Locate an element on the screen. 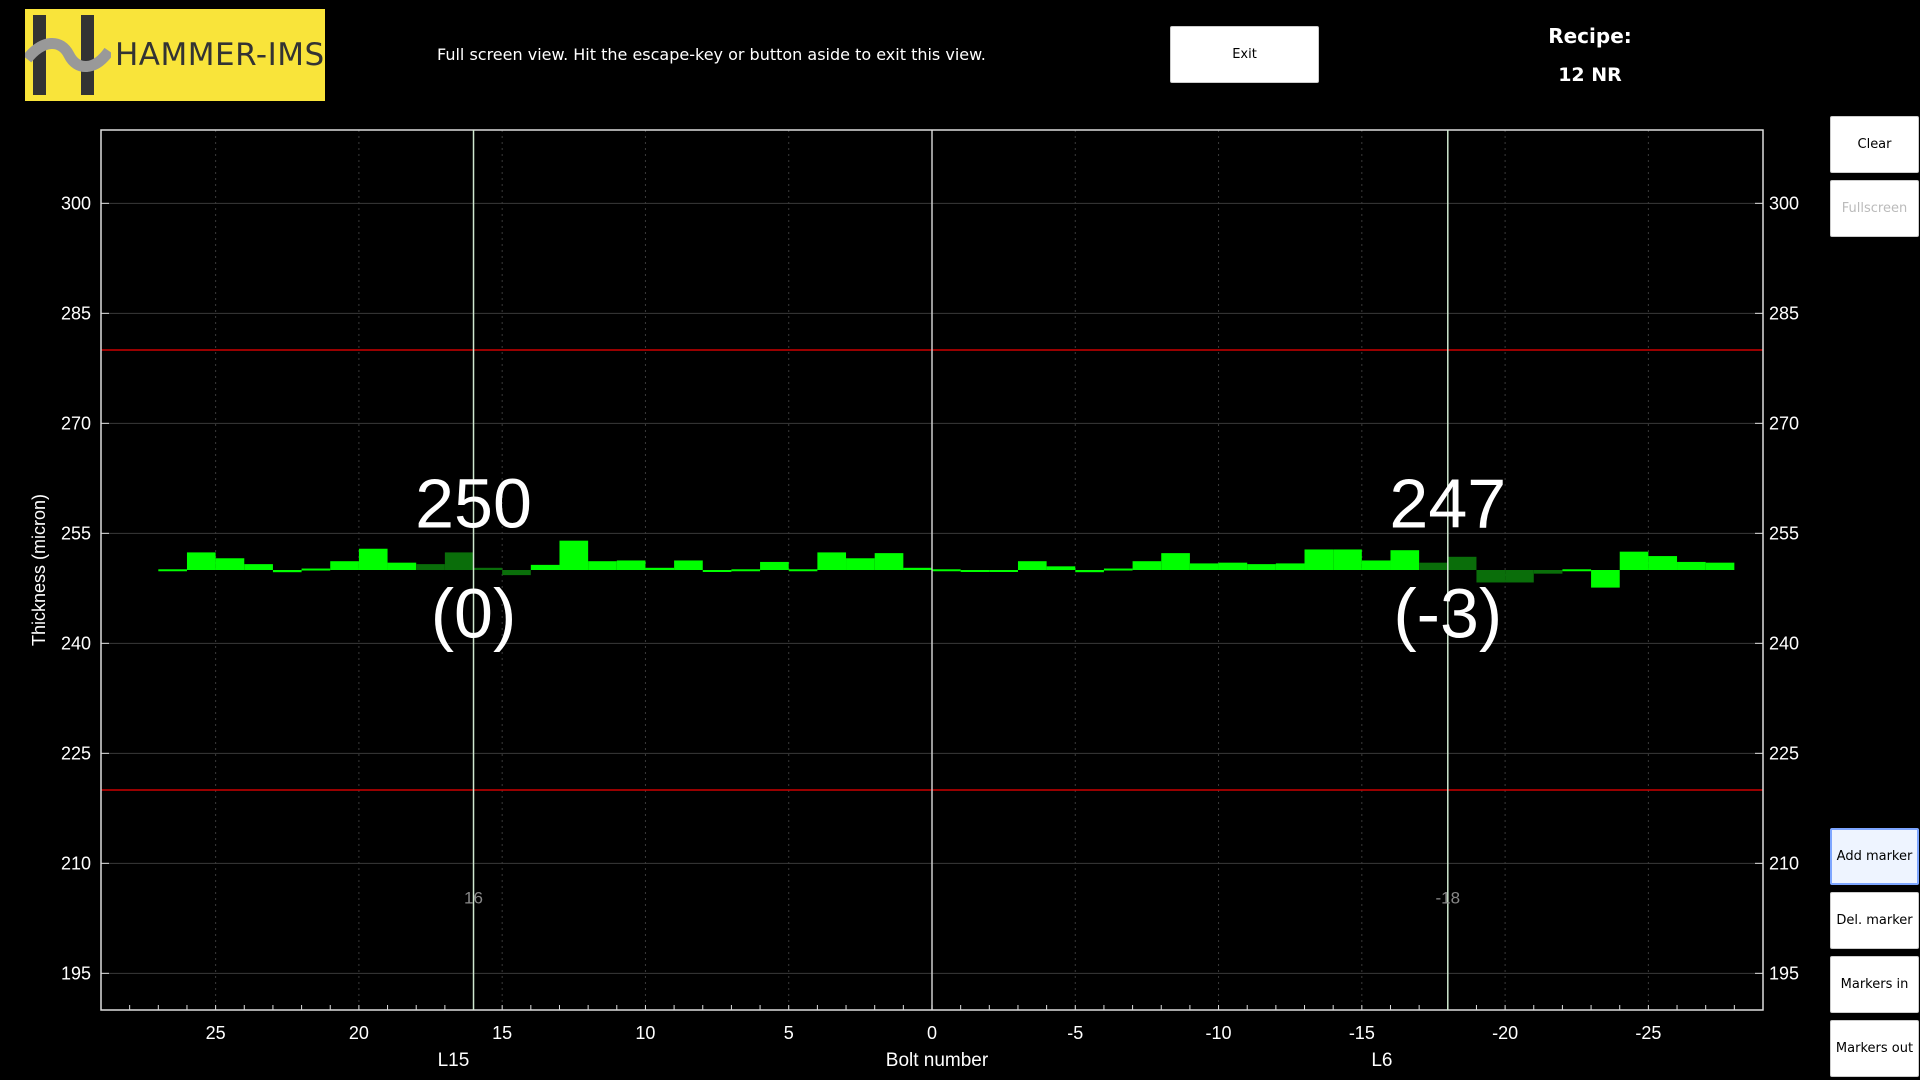 The image size is (1920, 1080). x-tick-label: 5 is located at coordinates (789, 1033).